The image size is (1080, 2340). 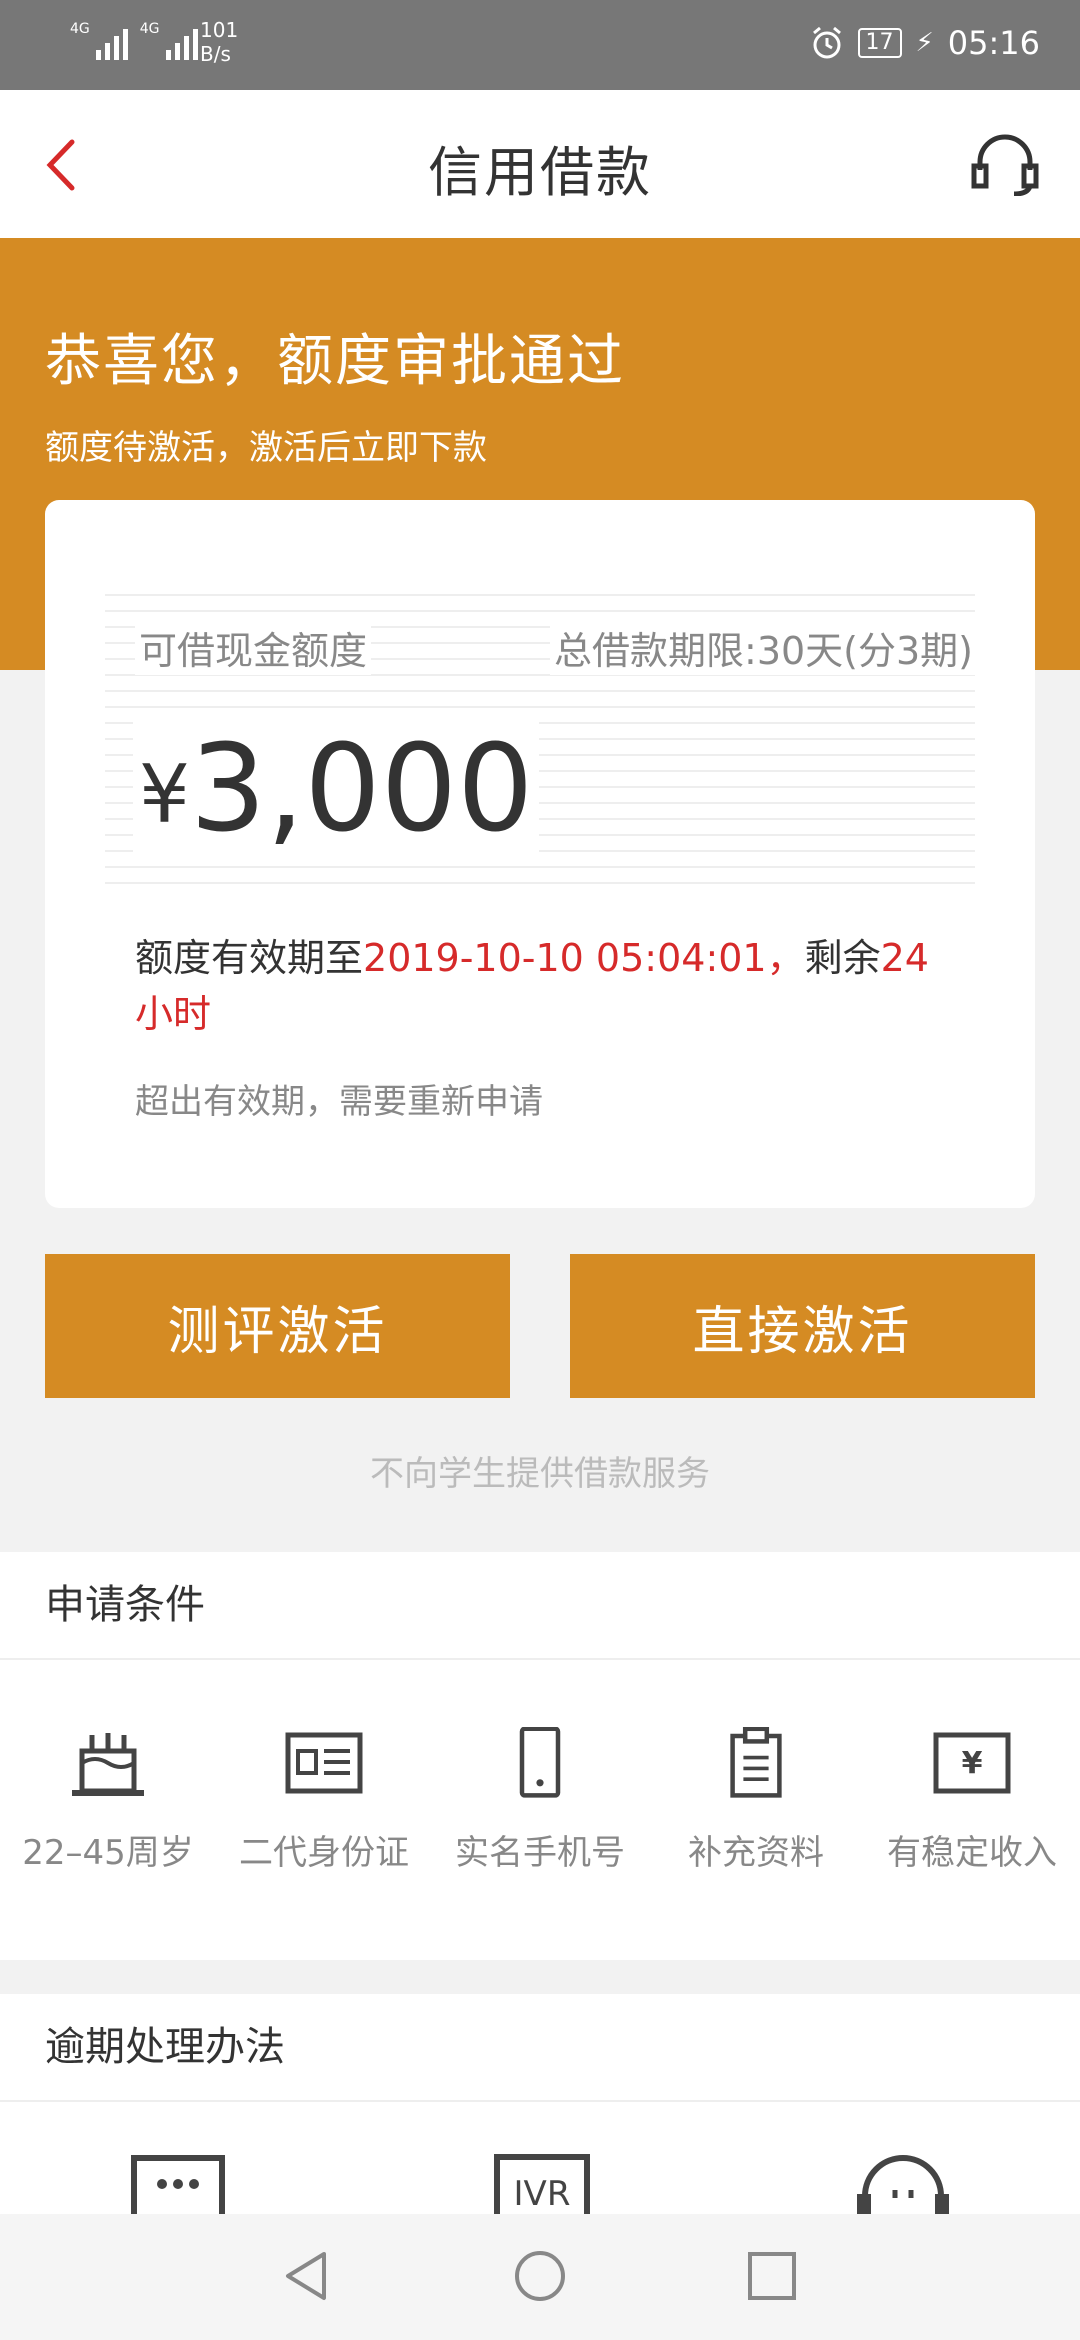 I want to click on validity-note: 超出有效期，需要重新申请, so click(x=339, y=1102).